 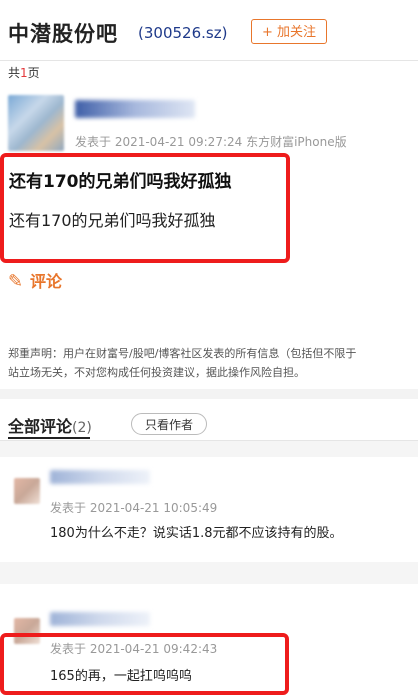 What do you see at coordinates (46, 281) in the screenshot?
I see `comment-label: 评论` at bounding box center [46, 281].